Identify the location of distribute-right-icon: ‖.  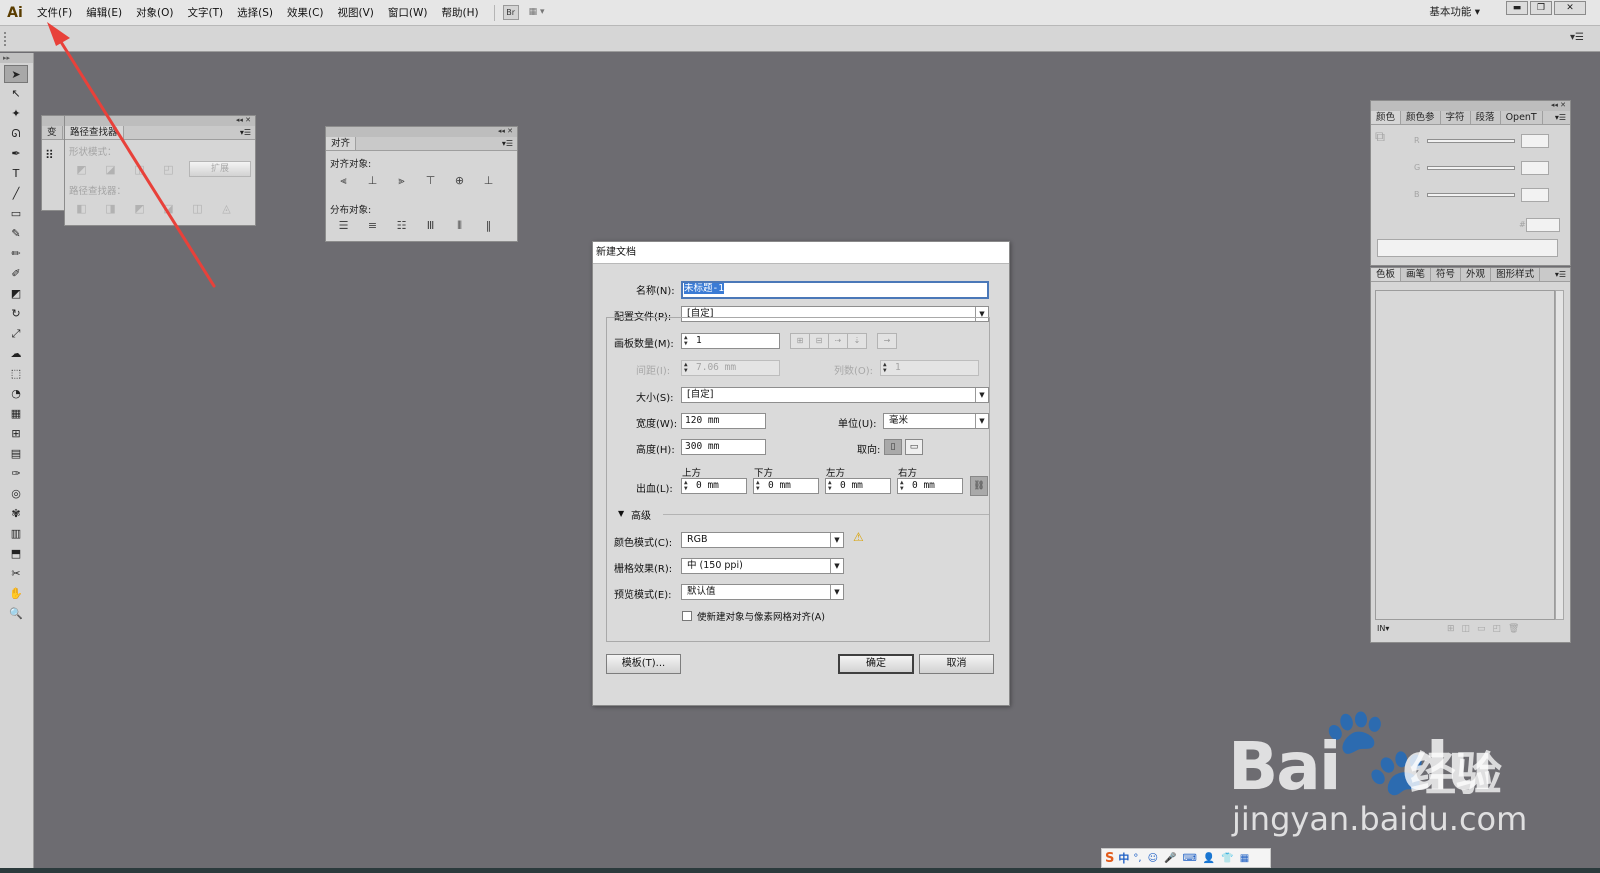
(488, 226).